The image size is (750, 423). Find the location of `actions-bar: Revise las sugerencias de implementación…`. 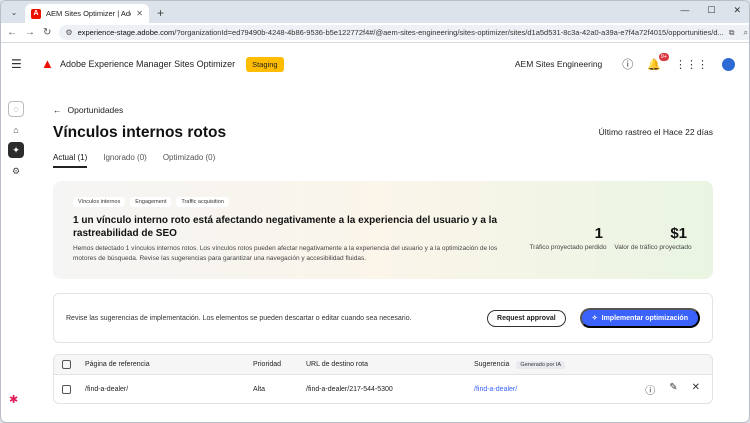

actions-bar: Revise las sugerencias de implementación… is located at coordinates (383, 318).